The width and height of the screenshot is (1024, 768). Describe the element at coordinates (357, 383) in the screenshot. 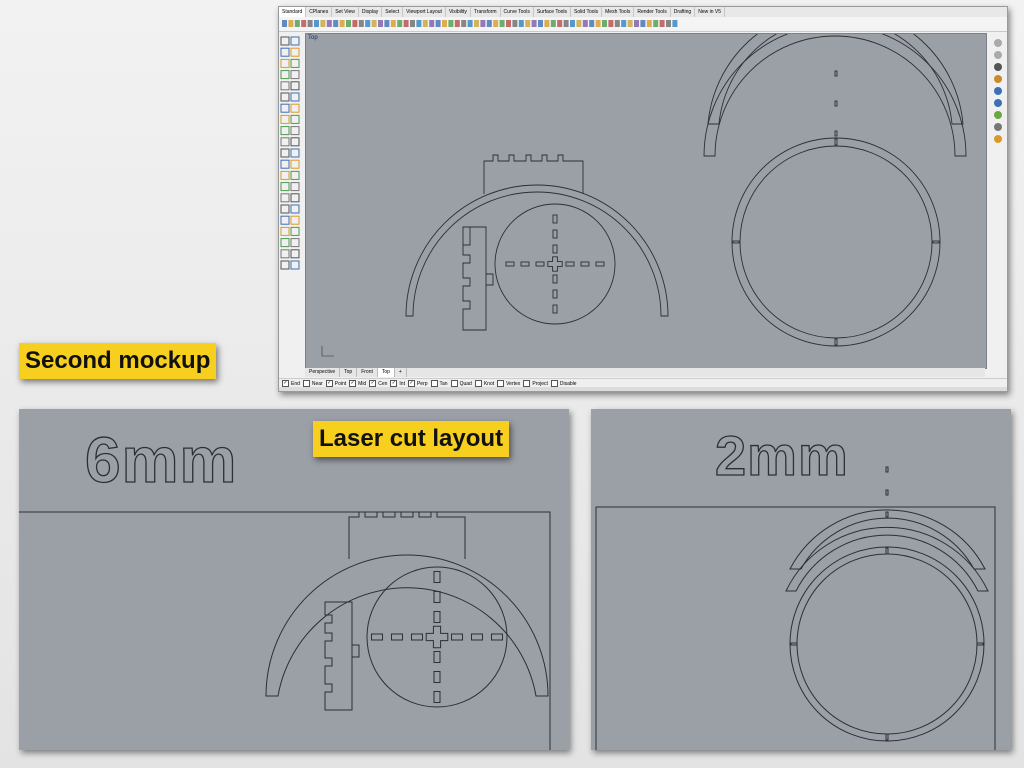

I see `osnap-mid: ✓ Mid` at that location.